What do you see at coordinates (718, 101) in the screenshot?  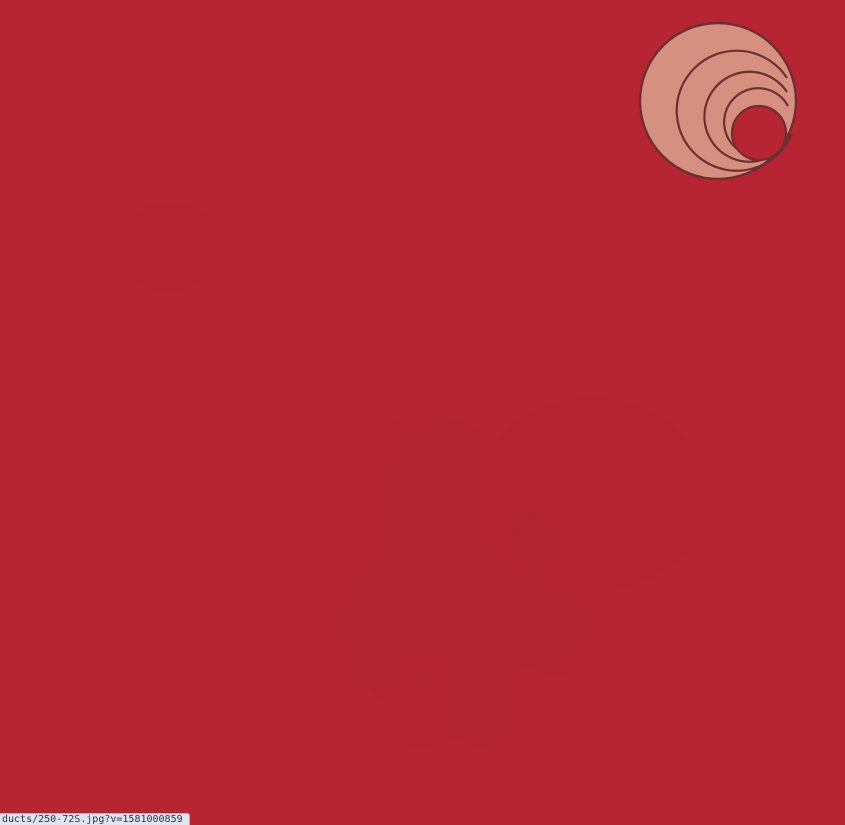 I see `concentric-swirl-logo-icon` at bounding box center [718, 101].